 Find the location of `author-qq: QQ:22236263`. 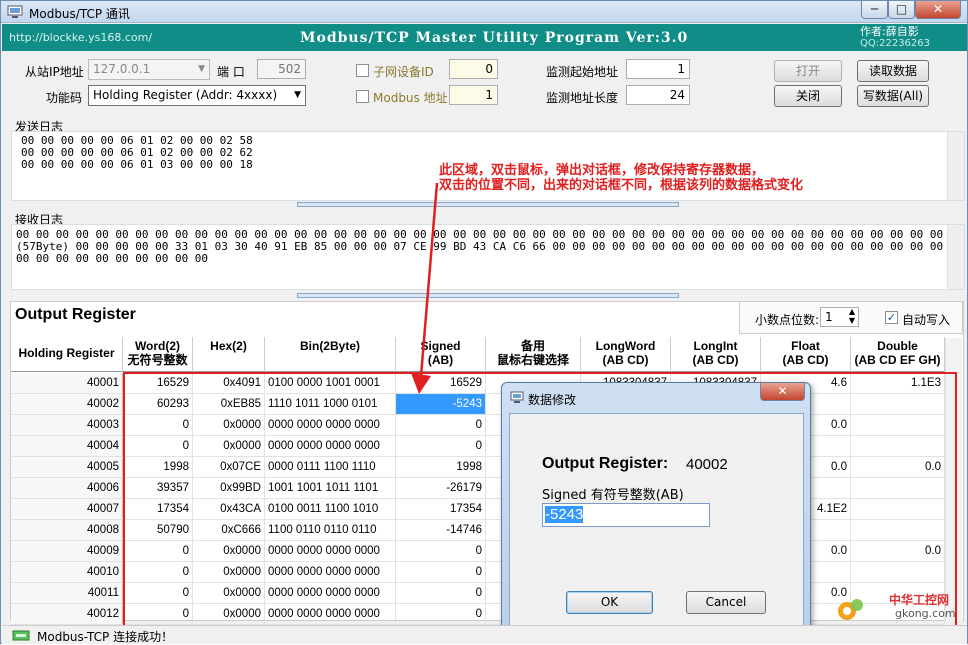

author-qq: QQ:22236263 is located at coordinates (895, 43).